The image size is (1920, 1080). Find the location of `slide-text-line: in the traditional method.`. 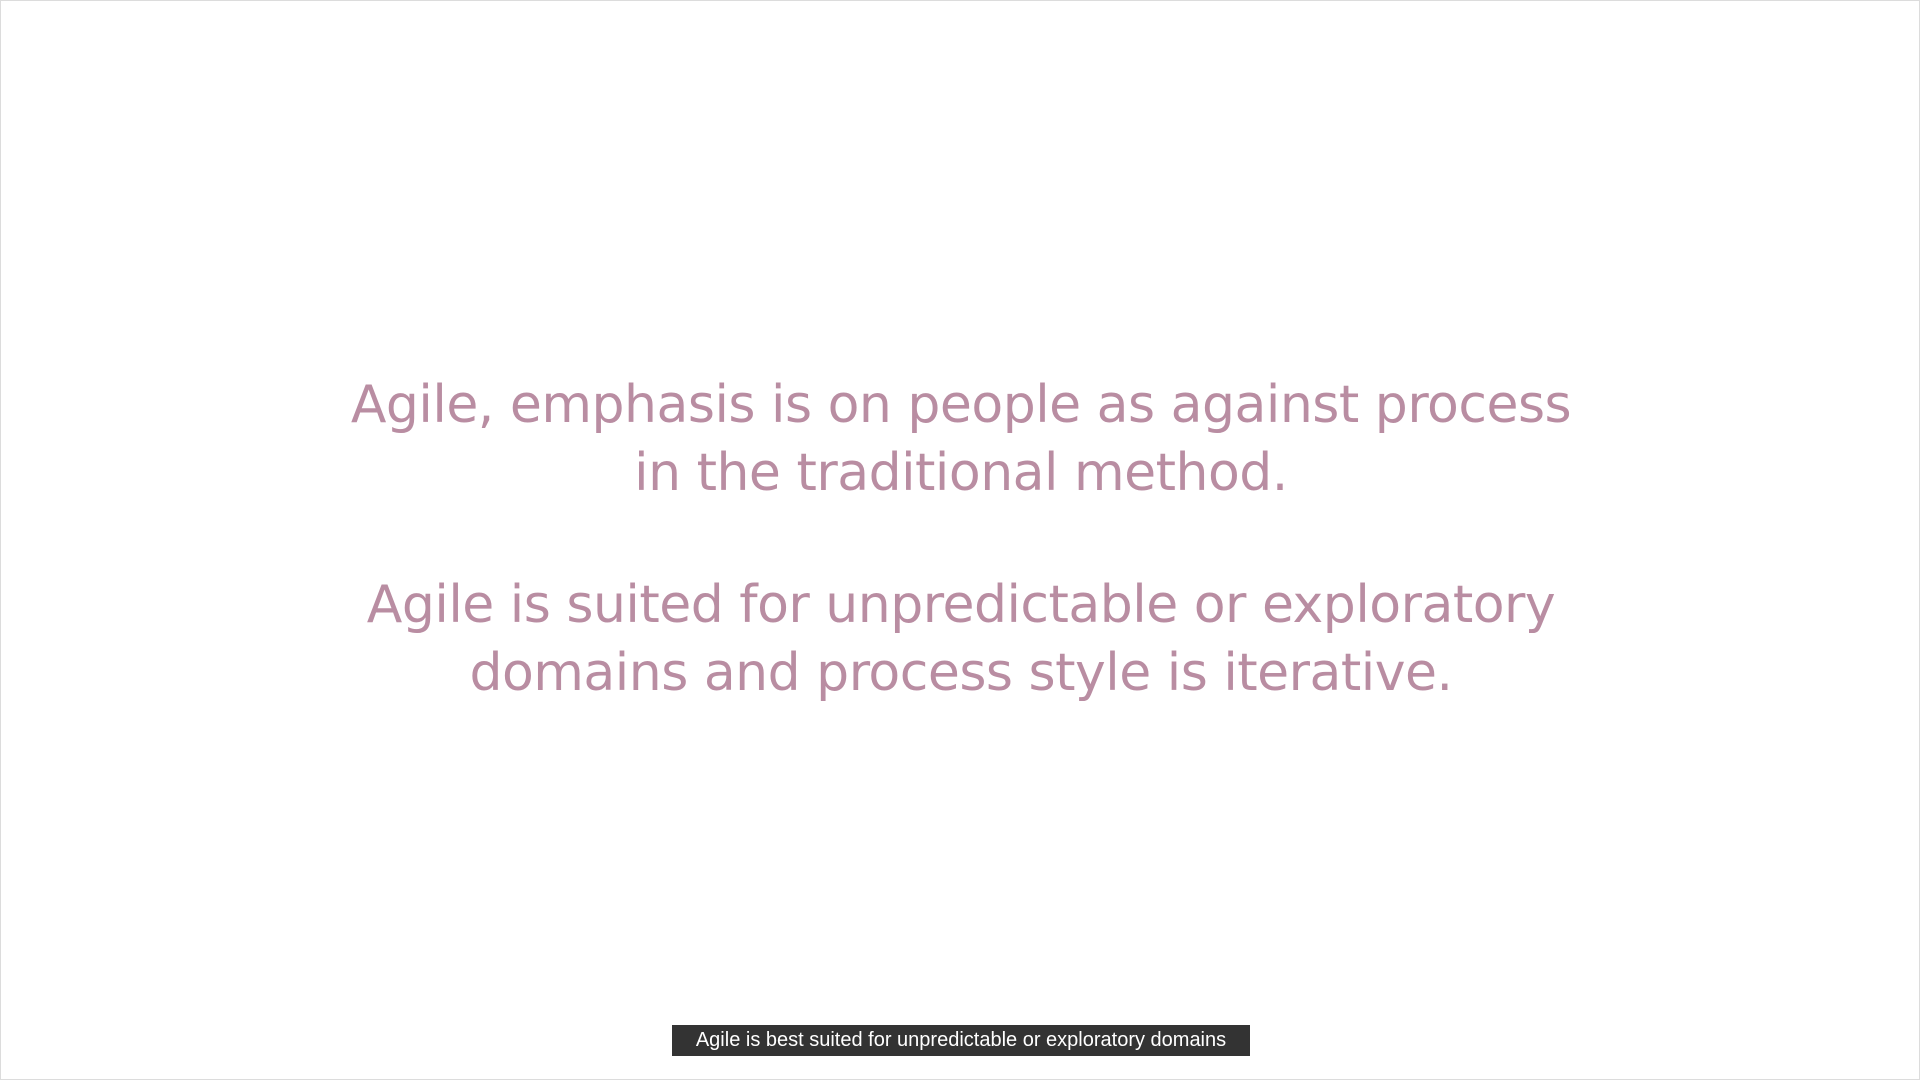

slide-text-line: in the traditional method. is located at coordinates (961, 473).